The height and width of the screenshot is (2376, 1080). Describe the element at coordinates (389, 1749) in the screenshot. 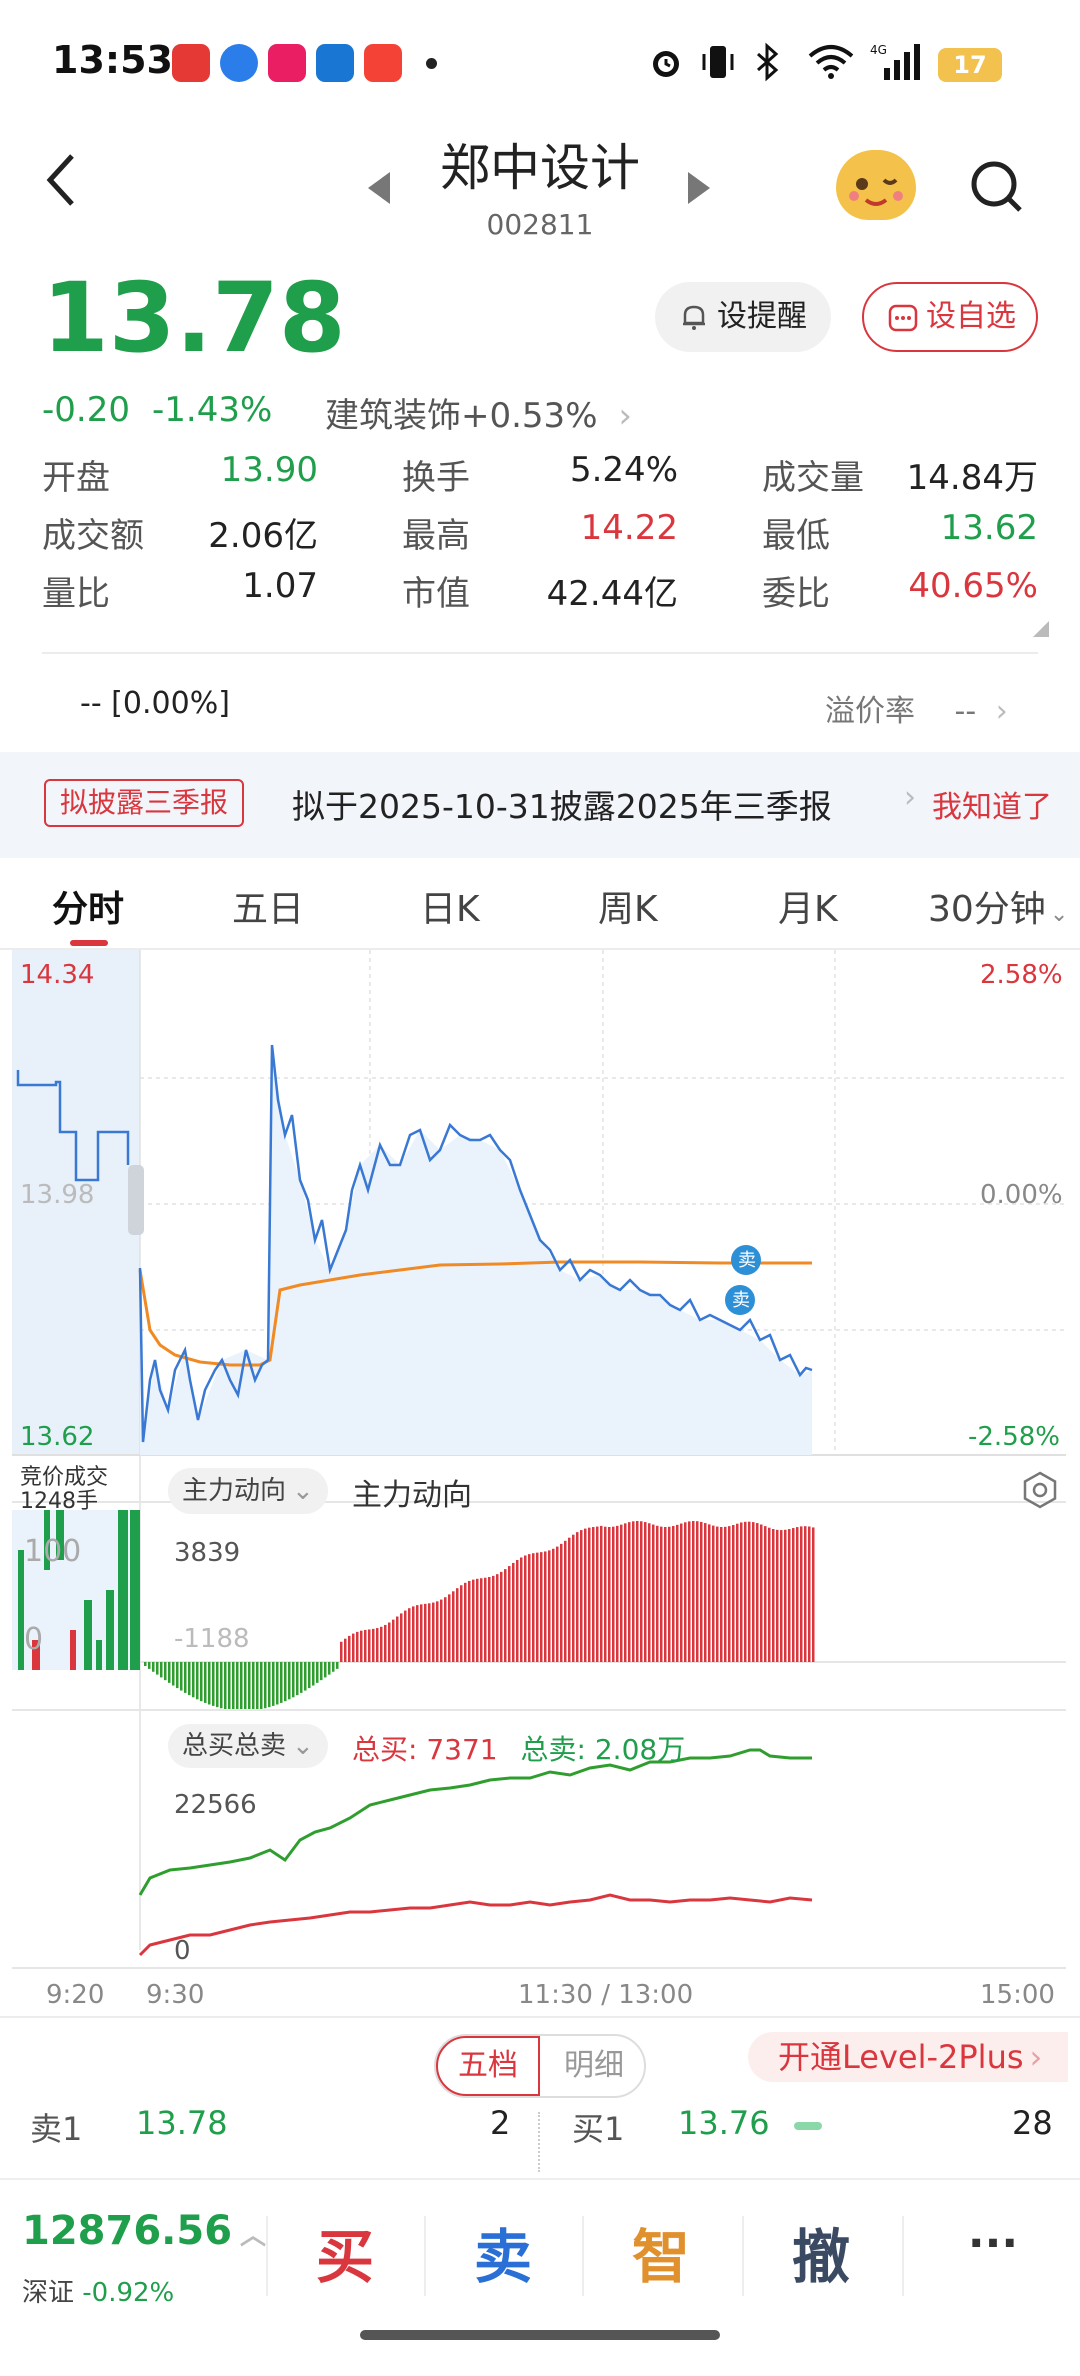

I see `total-buy-label: 总买:` at that location.